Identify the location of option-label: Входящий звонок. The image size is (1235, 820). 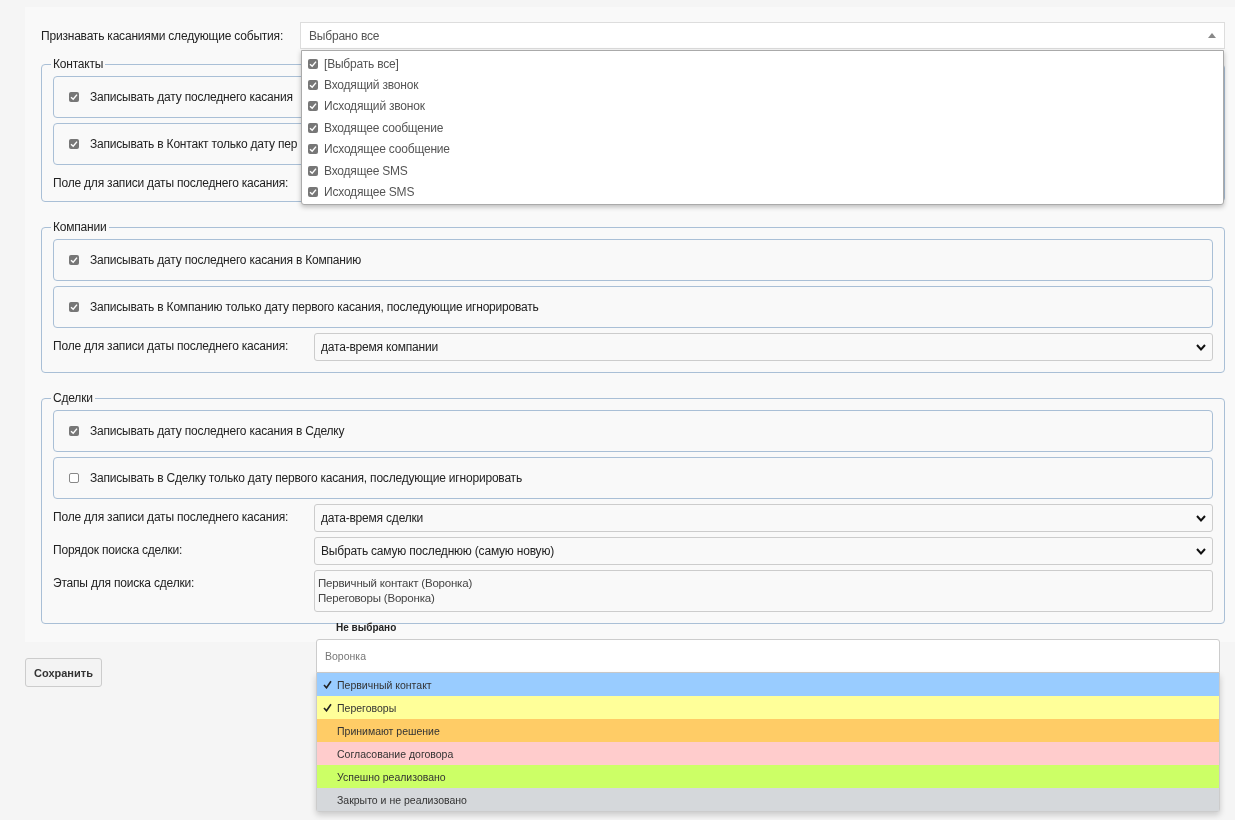
(371, 85).